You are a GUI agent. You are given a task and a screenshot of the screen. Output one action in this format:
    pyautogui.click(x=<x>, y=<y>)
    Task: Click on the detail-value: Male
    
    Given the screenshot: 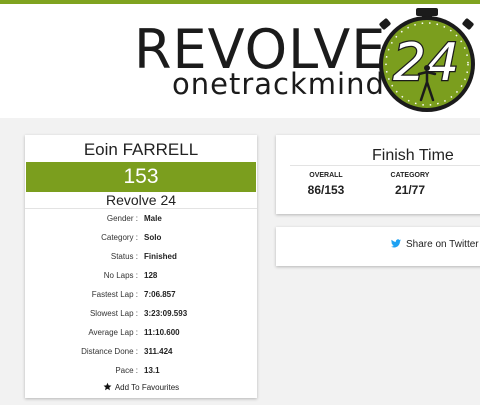 What is the action you would take?
    pyautogui.click(x=153, y=218)
    